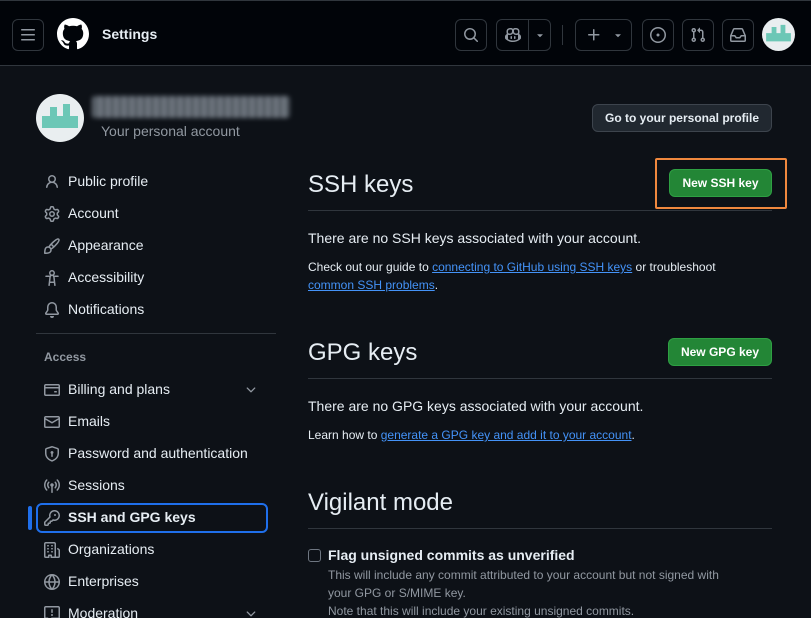 The image size is (811, 618). Describe the element at coordinates (52, 454) in the screenshot. I see `shield-lock-icon` at that location.